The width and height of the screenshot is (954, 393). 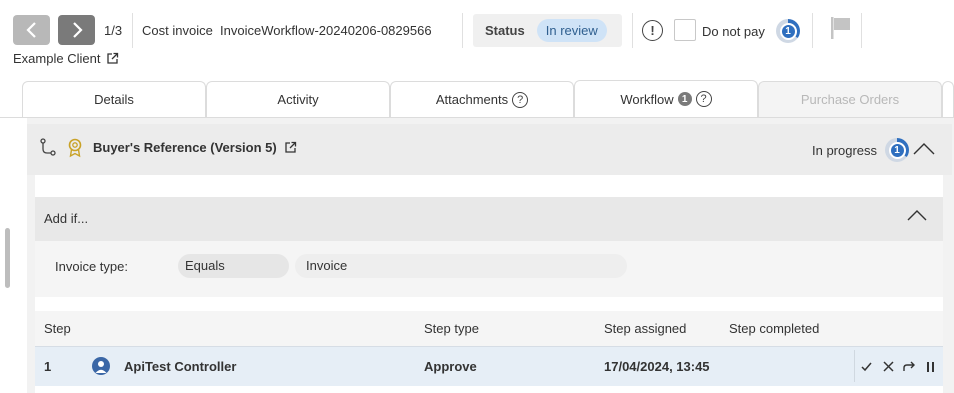 I want to click on document-counter: 1/3, so click(x=113, y=30).